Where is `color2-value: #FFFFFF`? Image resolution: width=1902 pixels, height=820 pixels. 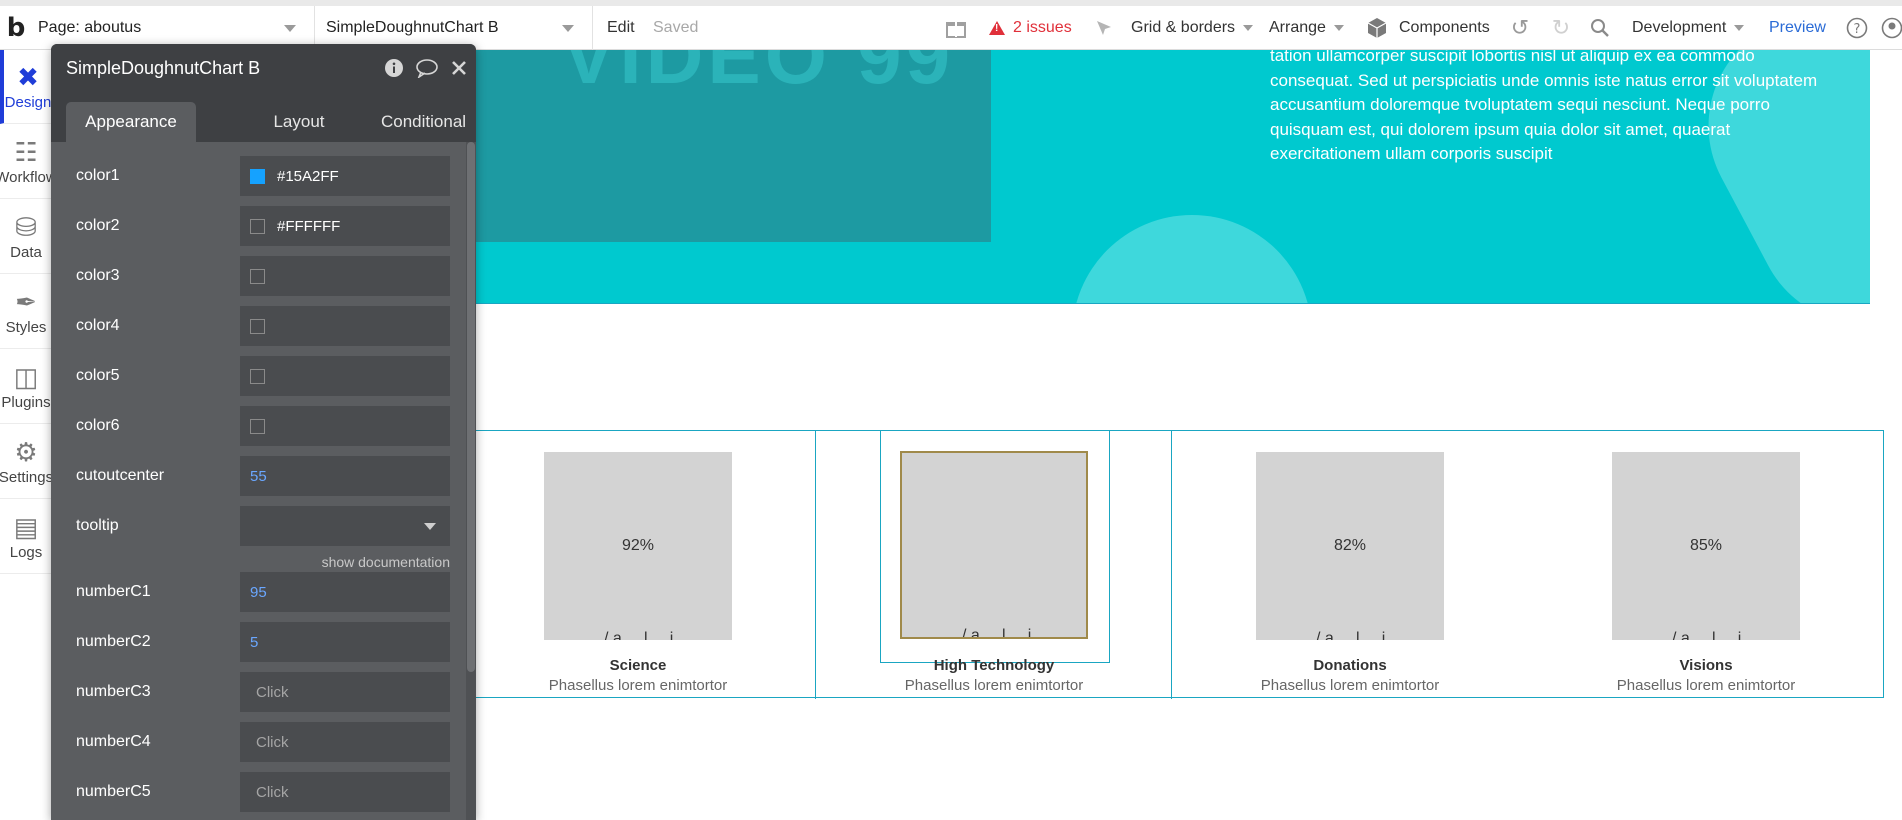
color2-value: #FFFFFF is located at coordinates (309, 226).